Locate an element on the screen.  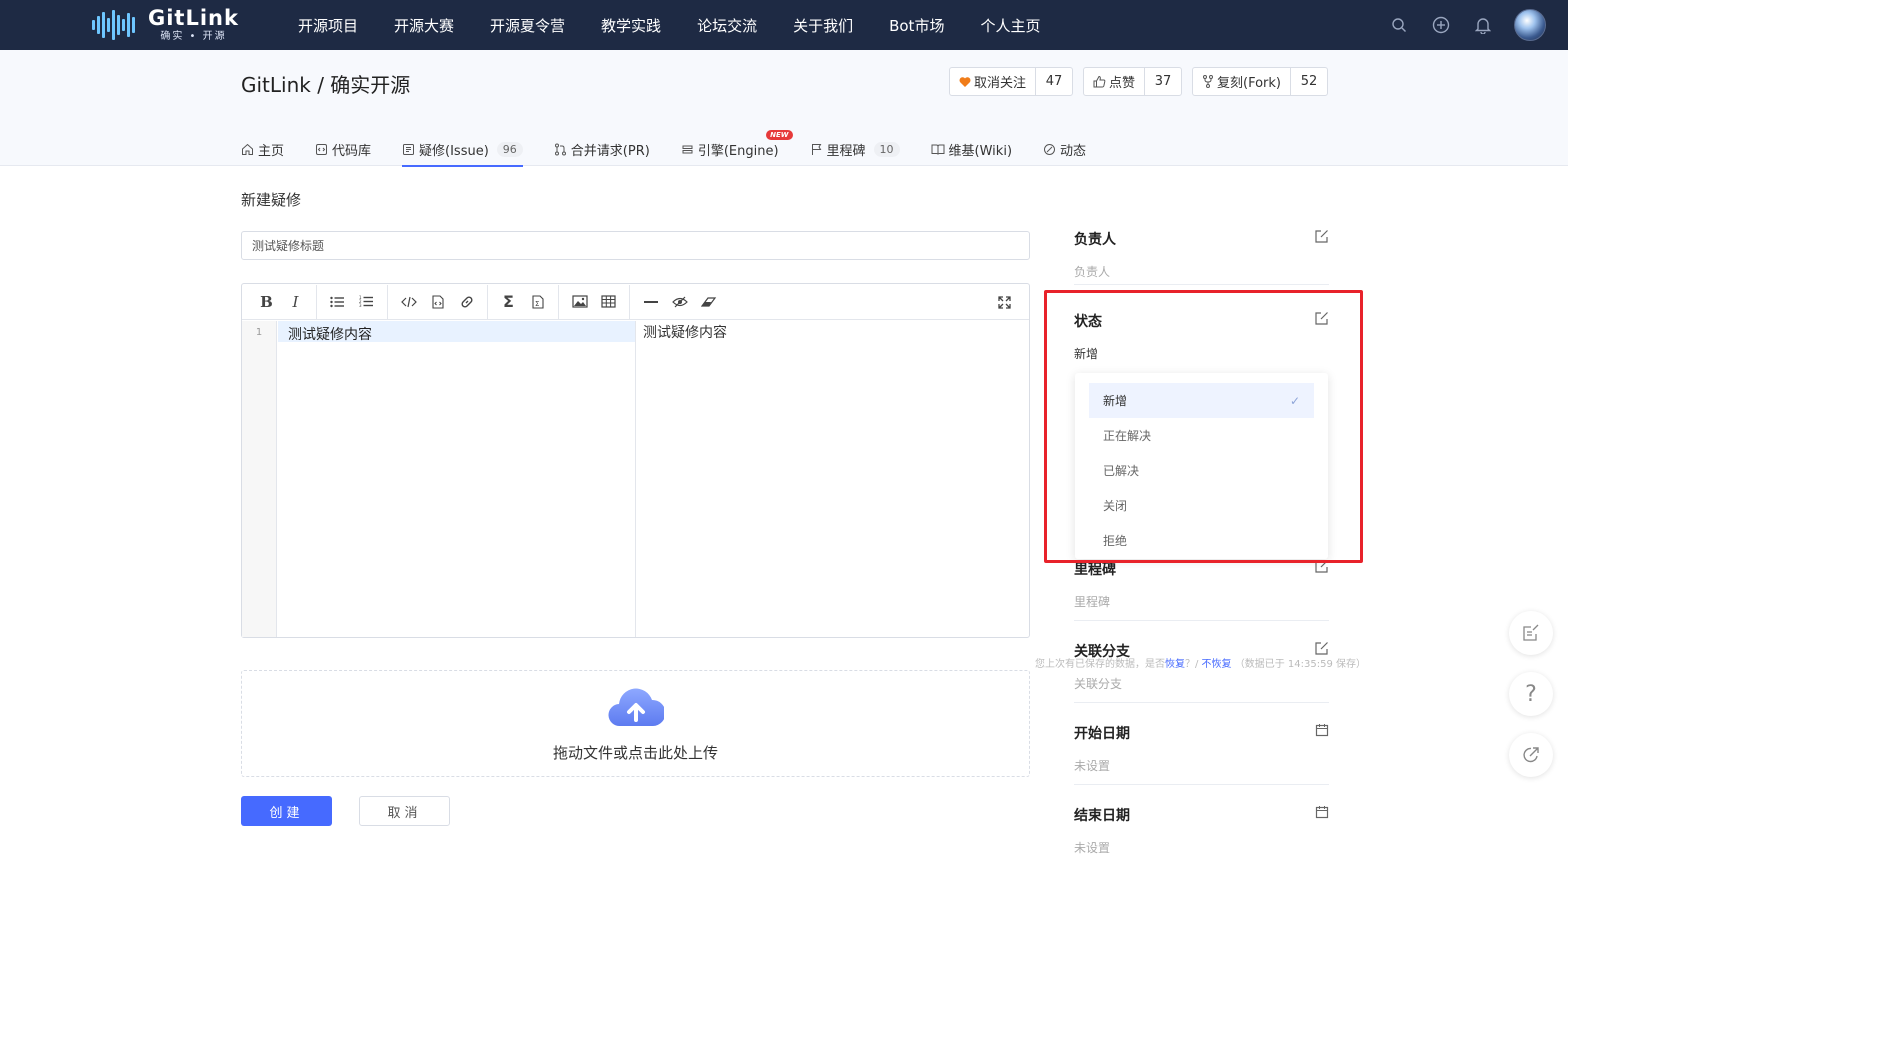
formula-block-icon: Σ is located at coordinates (537, 302).